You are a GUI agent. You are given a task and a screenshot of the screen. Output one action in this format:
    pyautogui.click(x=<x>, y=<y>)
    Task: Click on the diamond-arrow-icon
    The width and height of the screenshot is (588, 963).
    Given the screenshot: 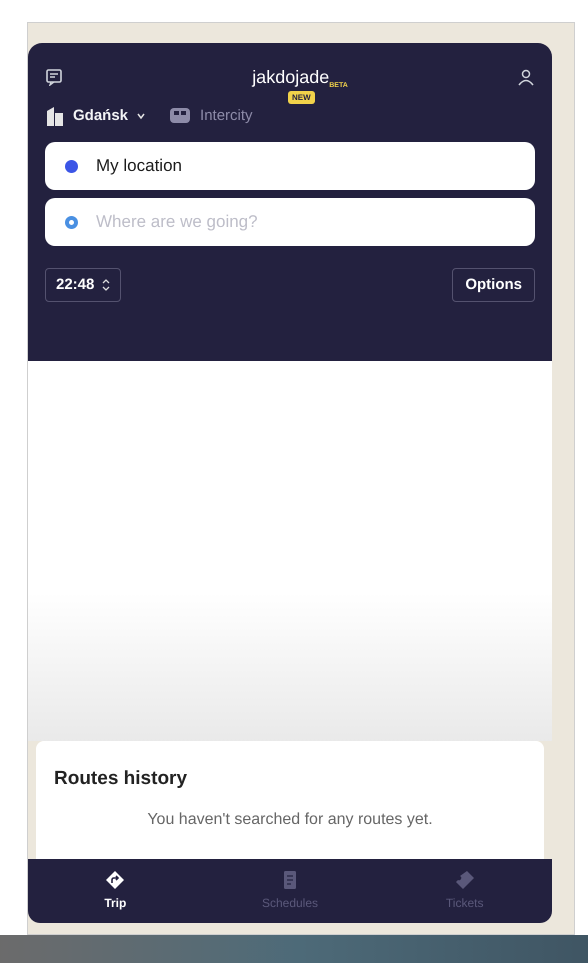 What is the action you would take?
    pyautogui.click(x=115, y=880)
    